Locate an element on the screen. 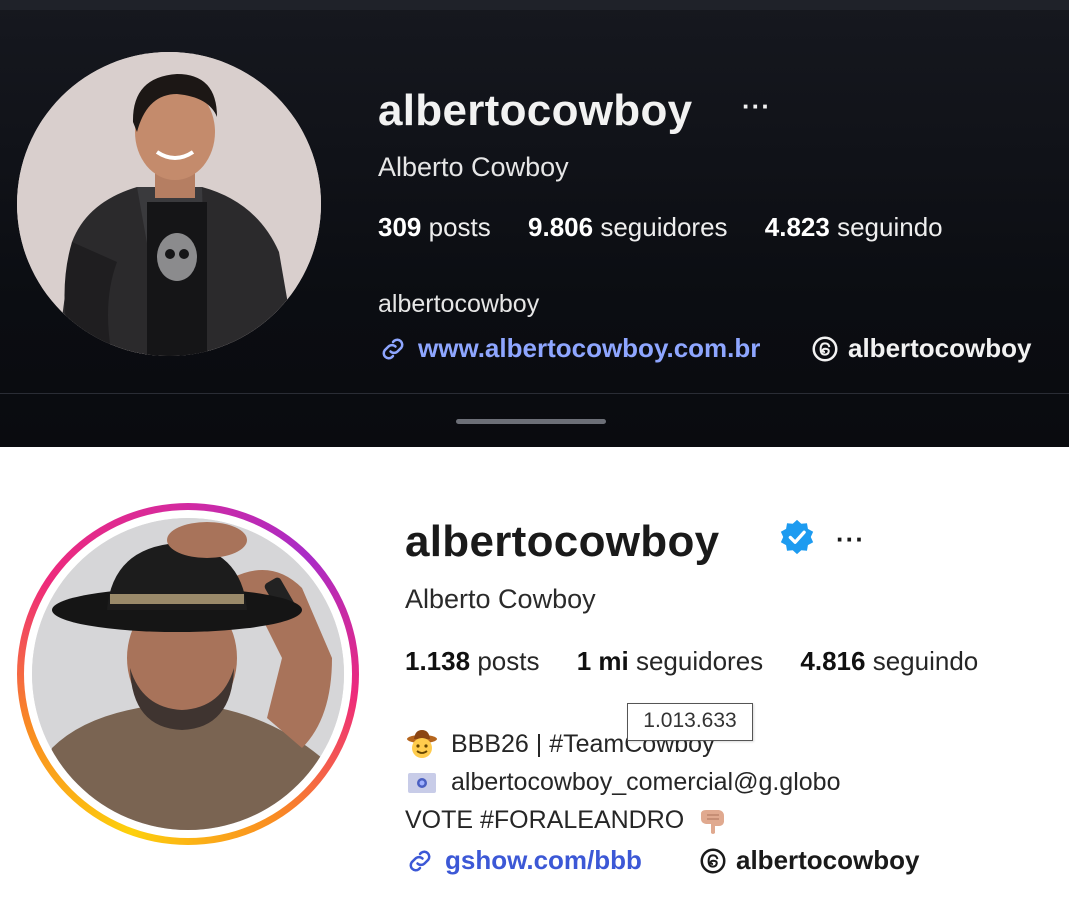  drag-handle is located at coordinates (531, 421).